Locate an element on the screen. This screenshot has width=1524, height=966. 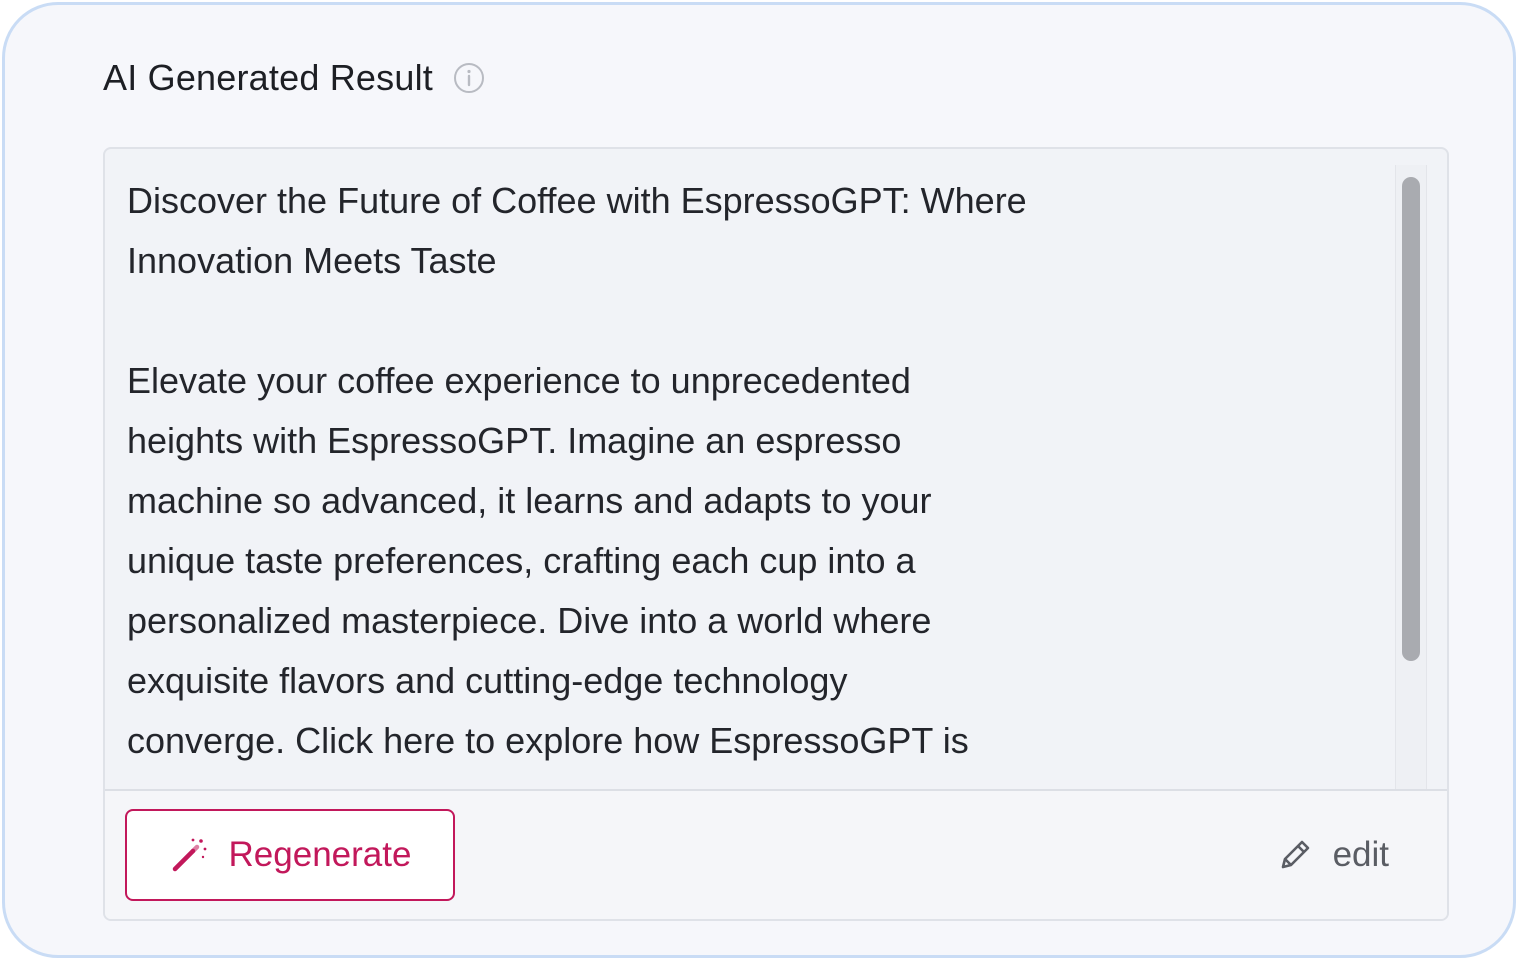
result-footer: Regenerate edit is located at coordinates (776, 854).